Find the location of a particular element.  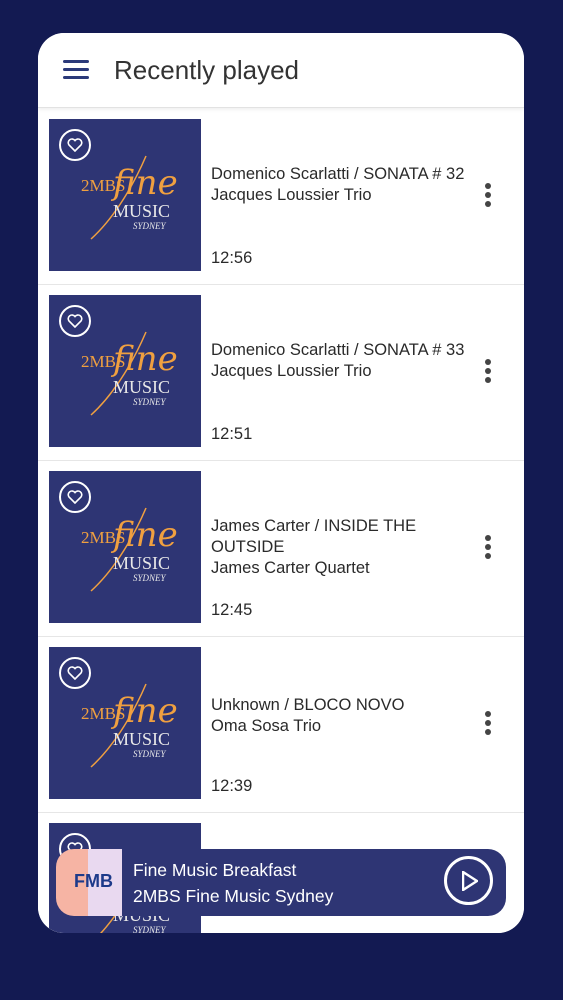

track-title: James Carter / INSIDE THE OUTSIDE is located at coordinates (314, 536).